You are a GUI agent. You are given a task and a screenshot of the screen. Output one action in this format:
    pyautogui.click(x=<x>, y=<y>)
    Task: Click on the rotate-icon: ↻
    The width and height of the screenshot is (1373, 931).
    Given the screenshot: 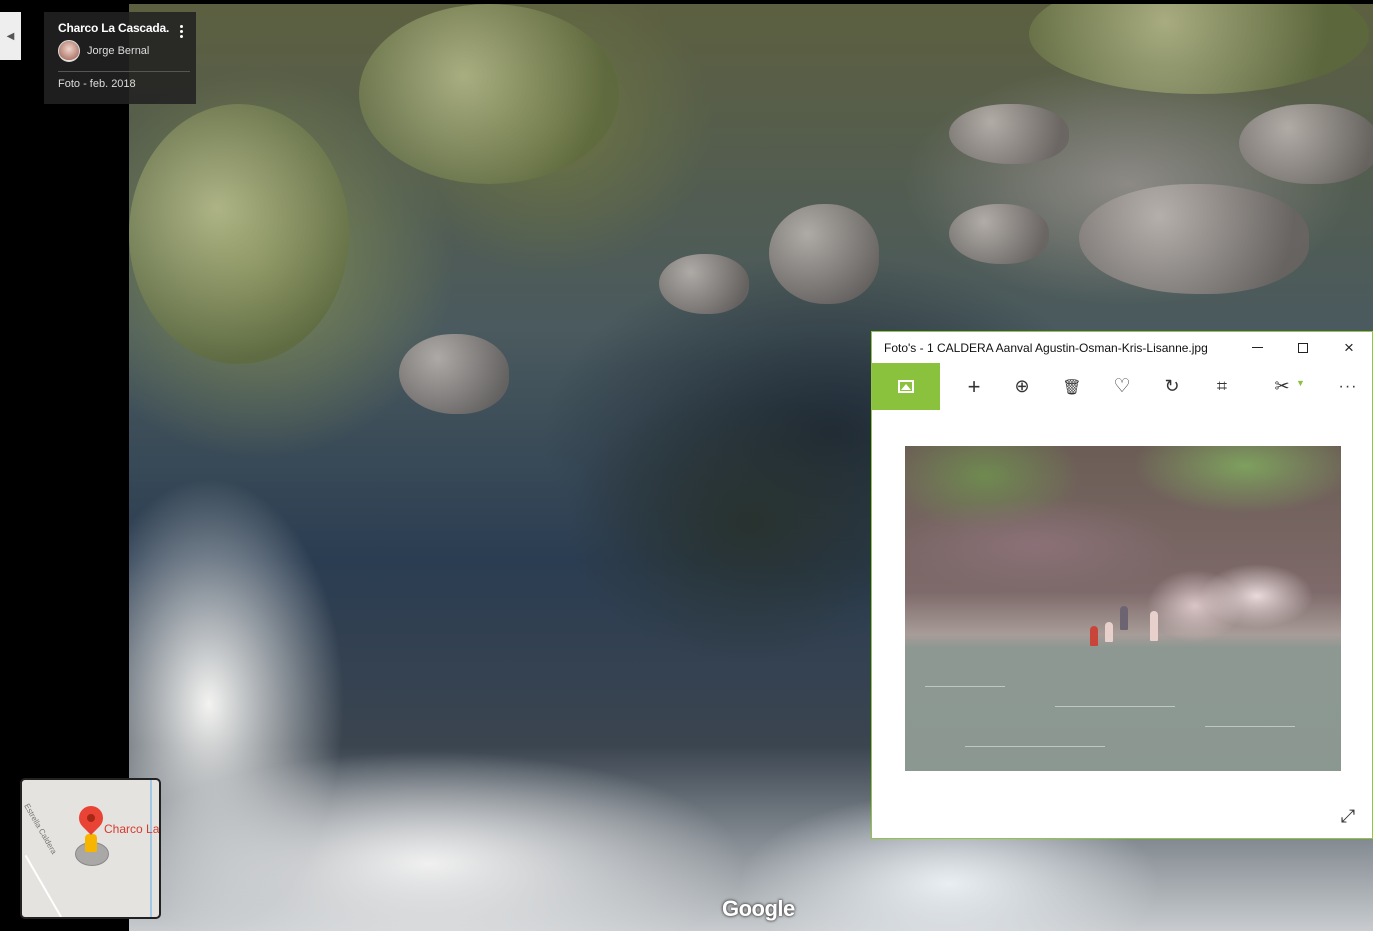 What is the action you would take?
    pyautogui.click(x=1172, y=386)
    